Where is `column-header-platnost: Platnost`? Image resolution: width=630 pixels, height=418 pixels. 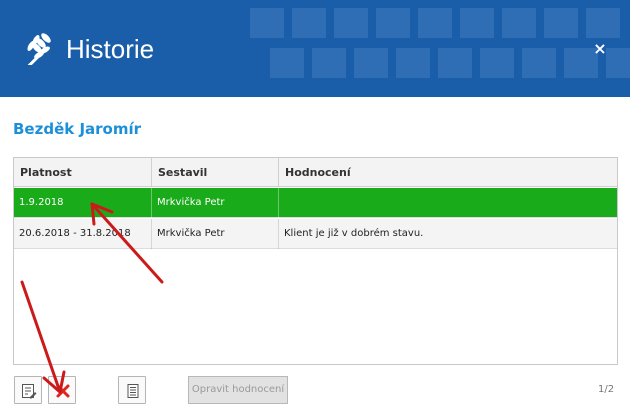
column-header-platnost: Platnost is located at coordinates (83, 172).